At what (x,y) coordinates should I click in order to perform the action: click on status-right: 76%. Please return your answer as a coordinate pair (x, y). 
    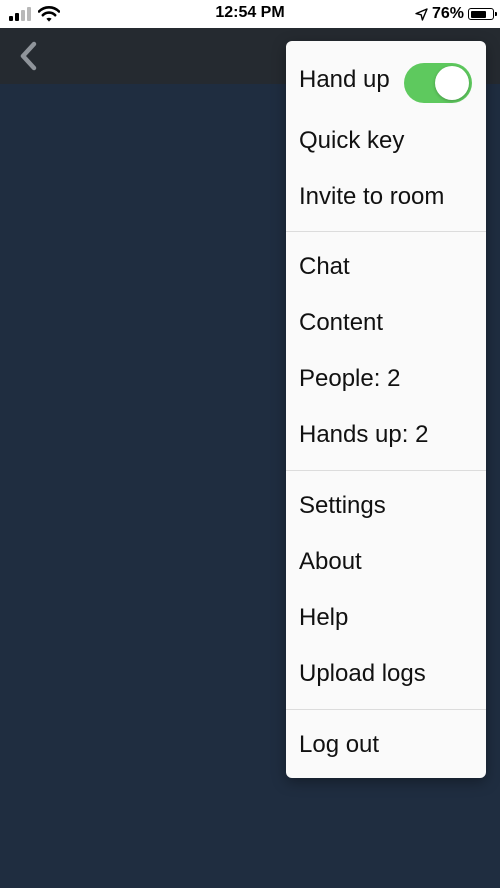
    Looking at the image, I should click on (456, 14).